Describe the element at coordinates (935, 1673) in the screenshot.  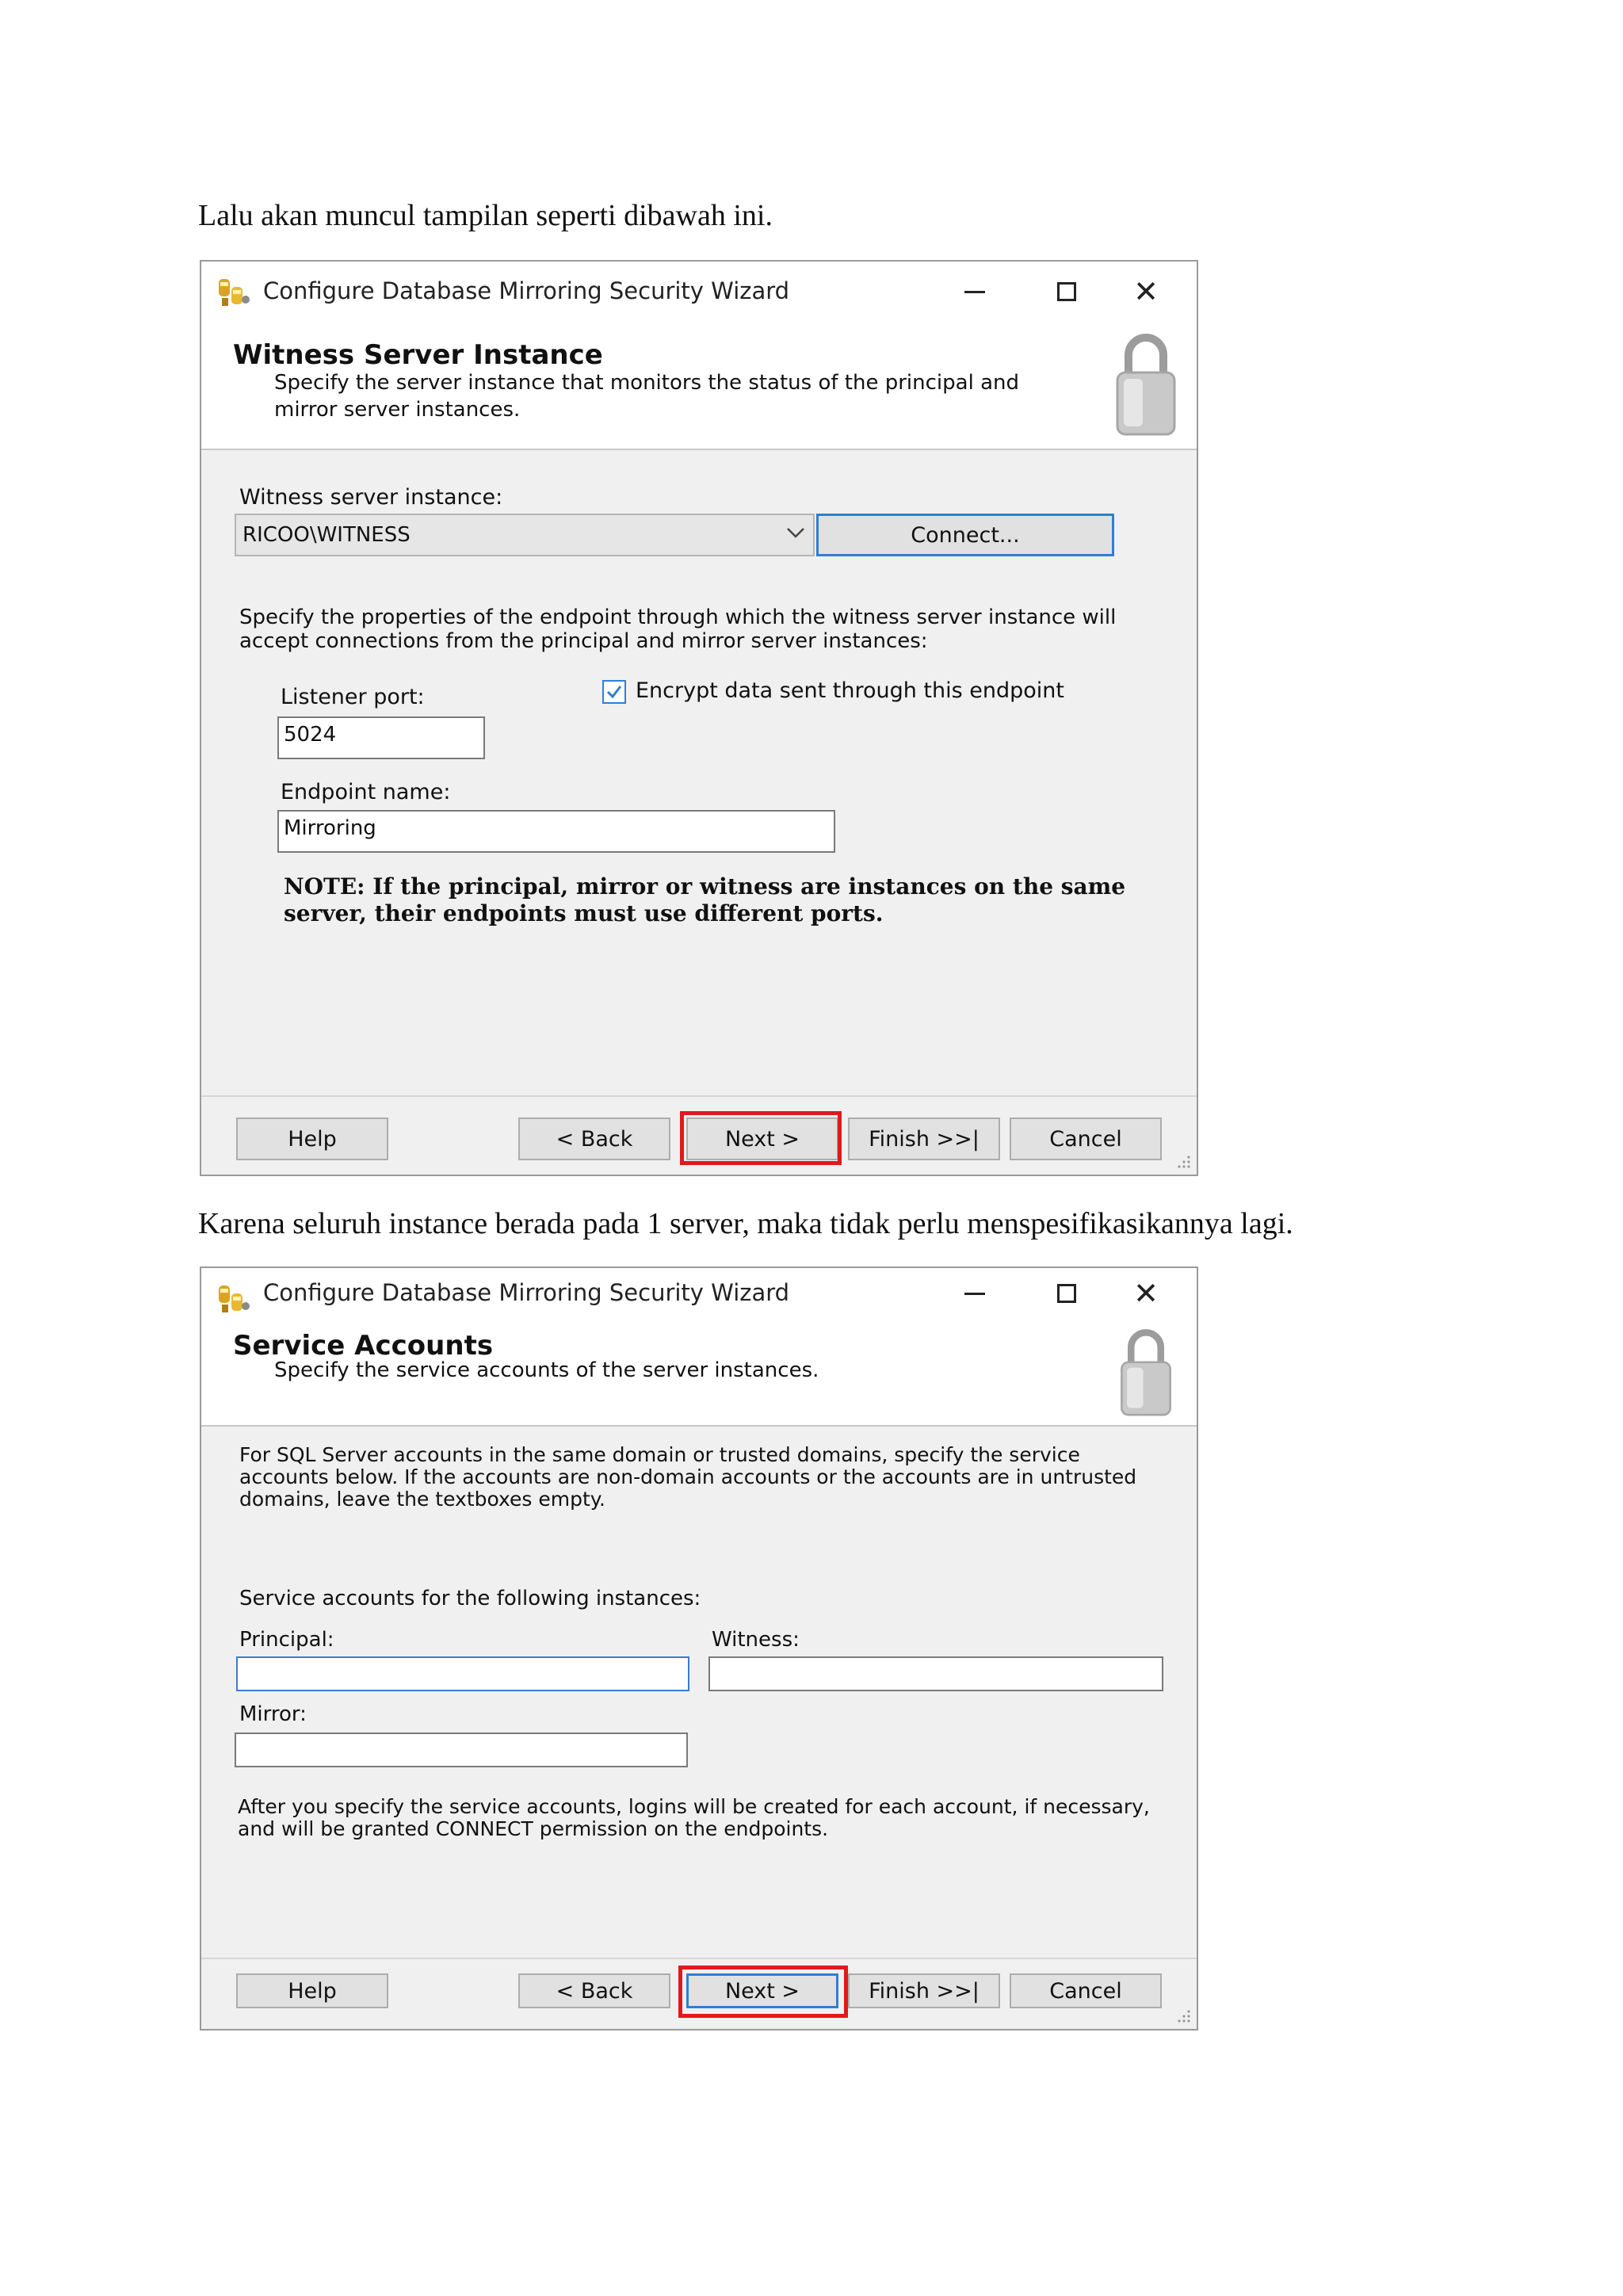
I see `witness-input` at that location.